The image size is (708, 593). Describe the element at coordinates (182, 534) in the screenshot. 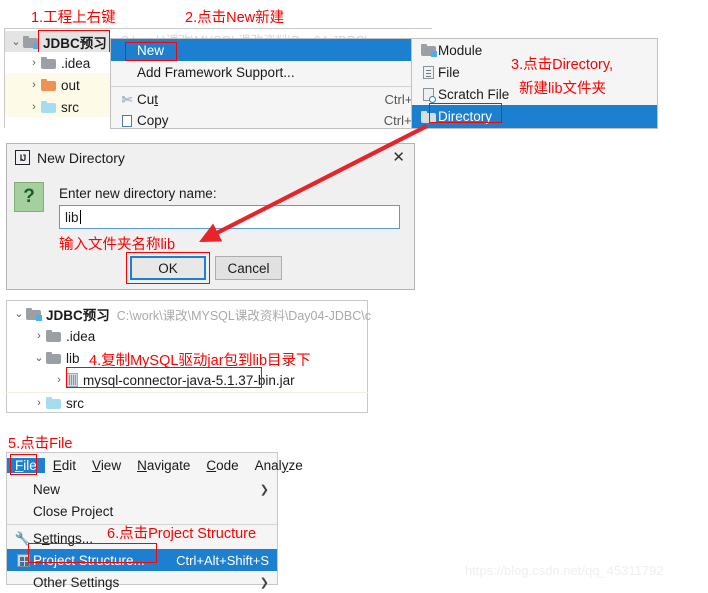

I see `annotation-step-6: 6.点击Project Structure` at that location.